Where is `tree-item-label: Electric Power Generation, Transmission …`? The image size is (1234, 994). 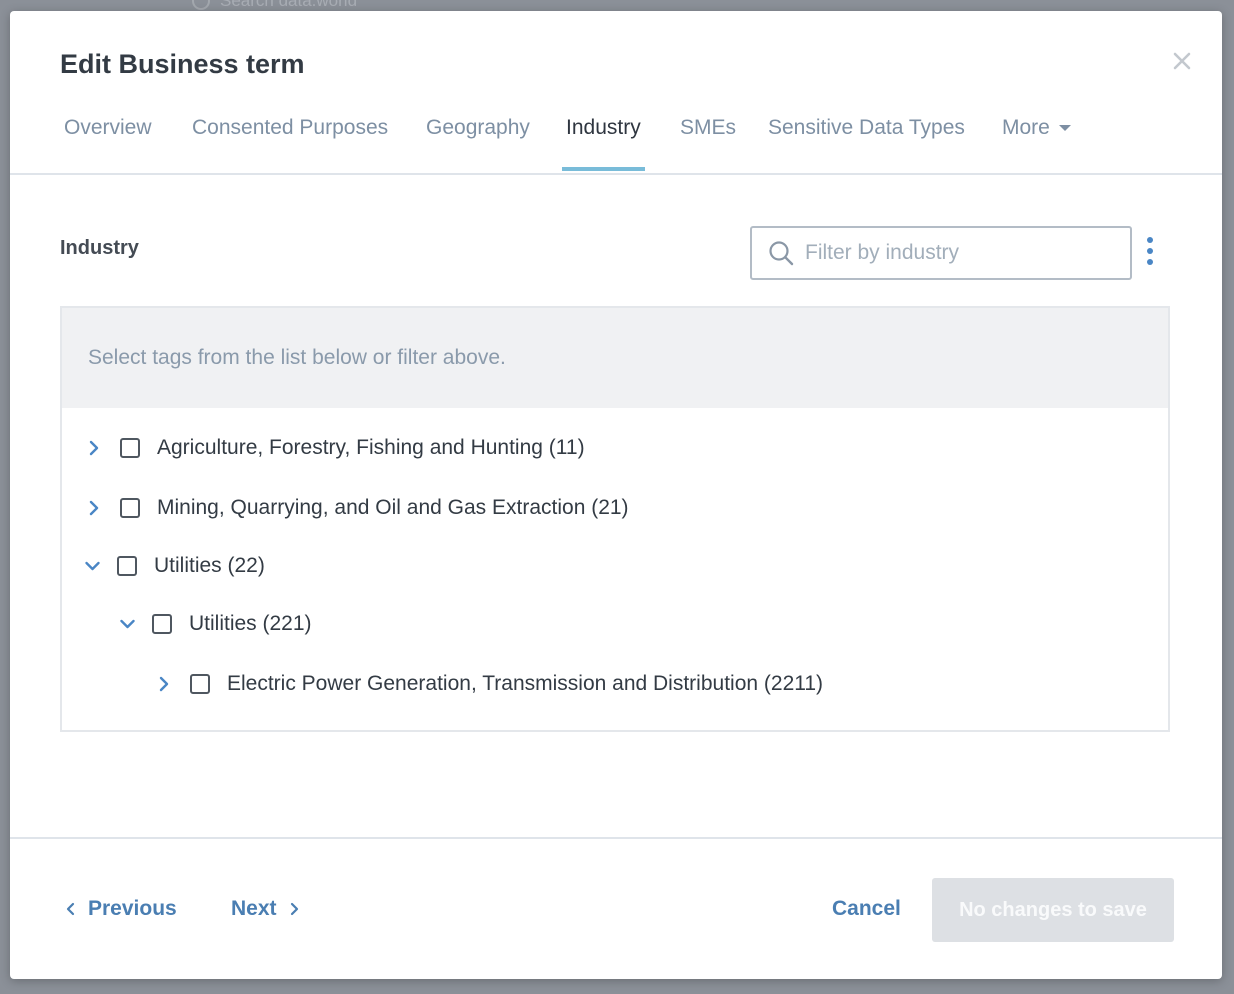
tree-item-label: Electric Power Generation, Transmission … is located at coordinates (525, 683).